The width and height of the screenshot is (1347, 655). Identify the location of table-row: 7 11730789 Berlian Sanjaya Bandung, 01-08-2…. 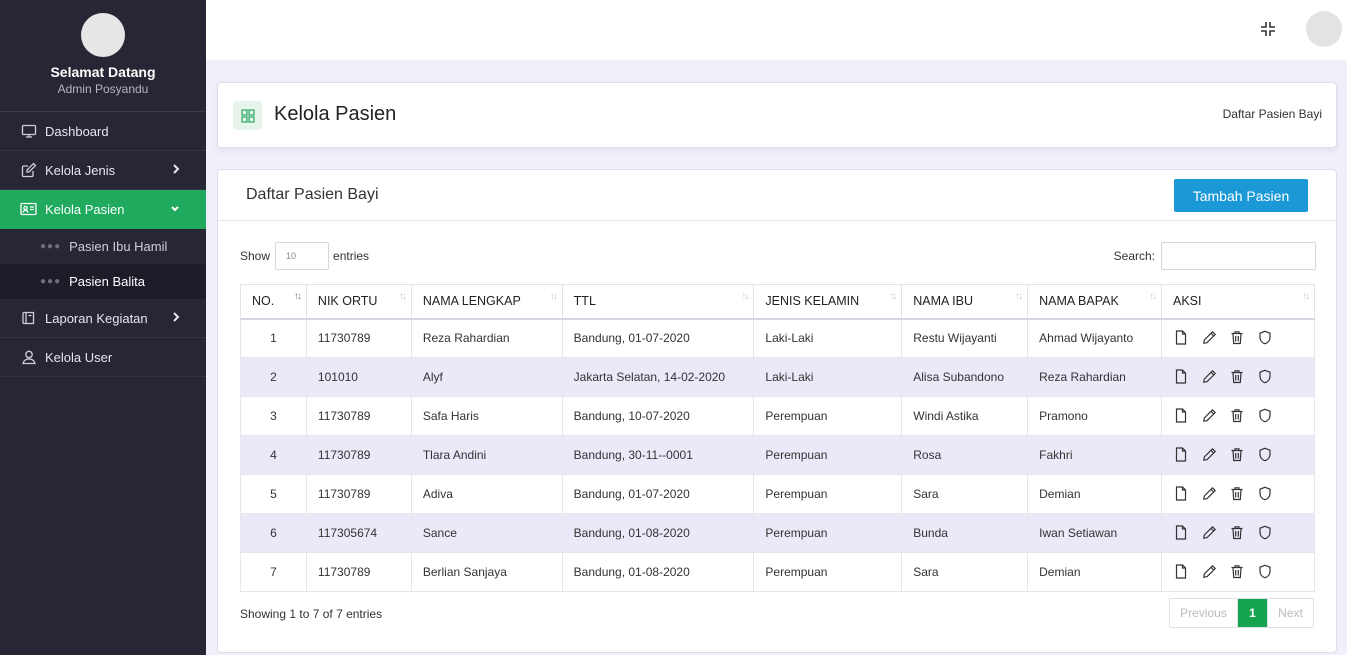
(777, 572).